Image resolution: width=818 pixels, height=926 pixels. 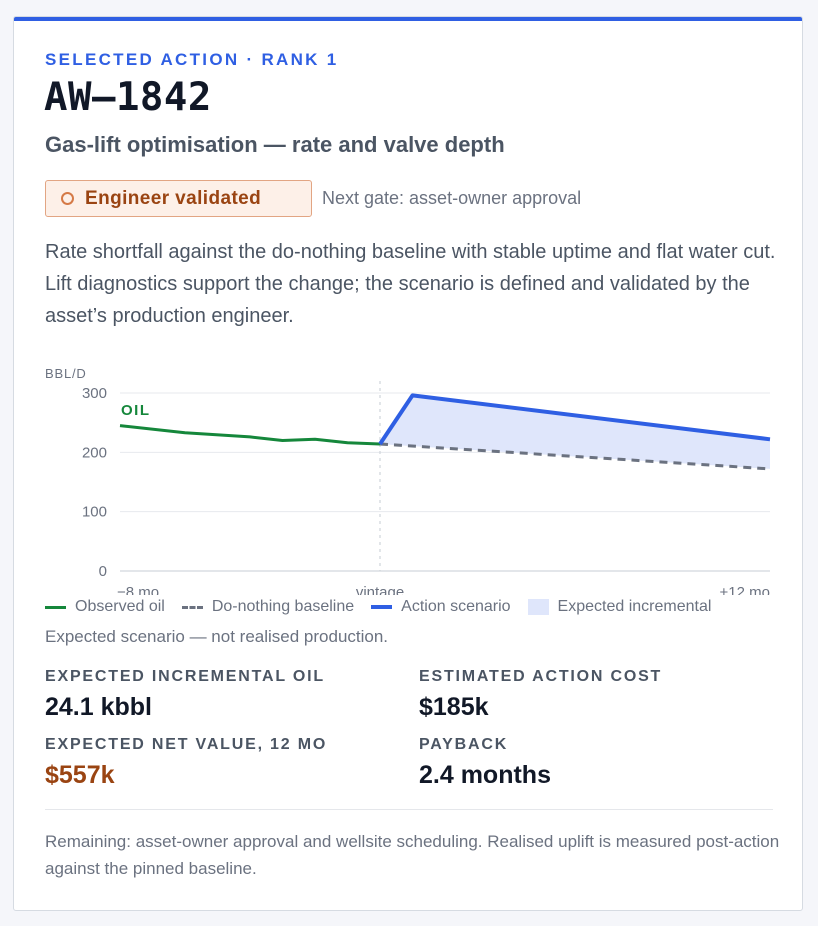 I want to click on legend-item-observed: Observed oil, so click(x=105, y=607).